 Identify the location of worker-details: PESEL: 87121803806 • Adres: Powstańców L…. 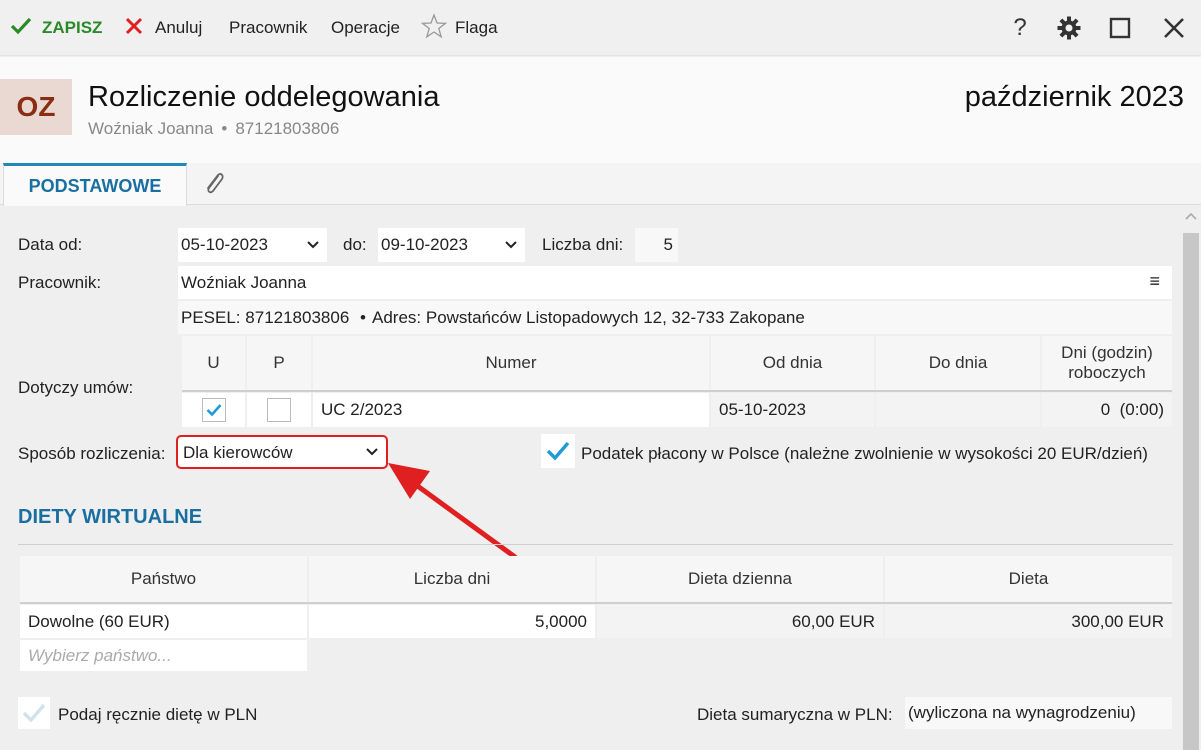
(675, 317).